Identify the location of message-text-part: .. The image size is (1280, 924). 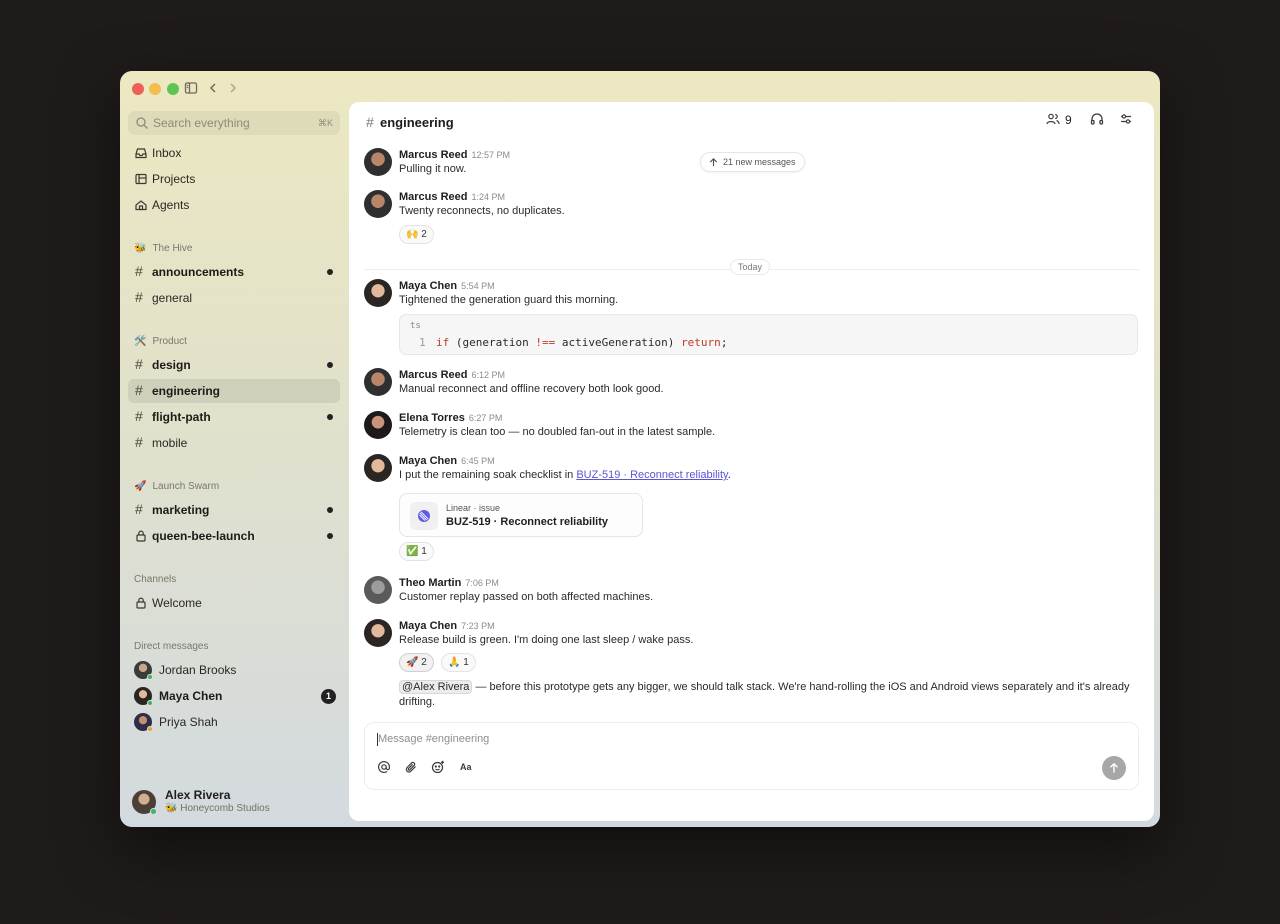
(729, 475).